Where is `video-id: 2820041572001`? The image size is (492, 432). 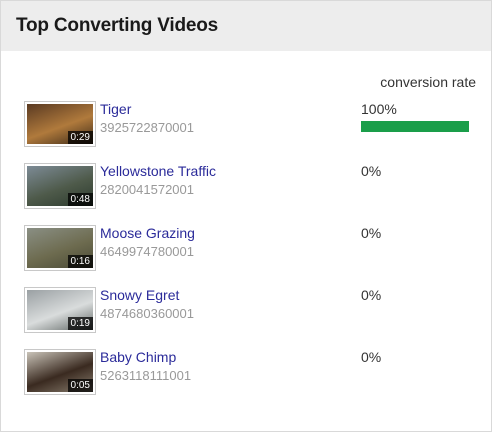 video-id: 2820041572001 is located at coordinates (147, 189).